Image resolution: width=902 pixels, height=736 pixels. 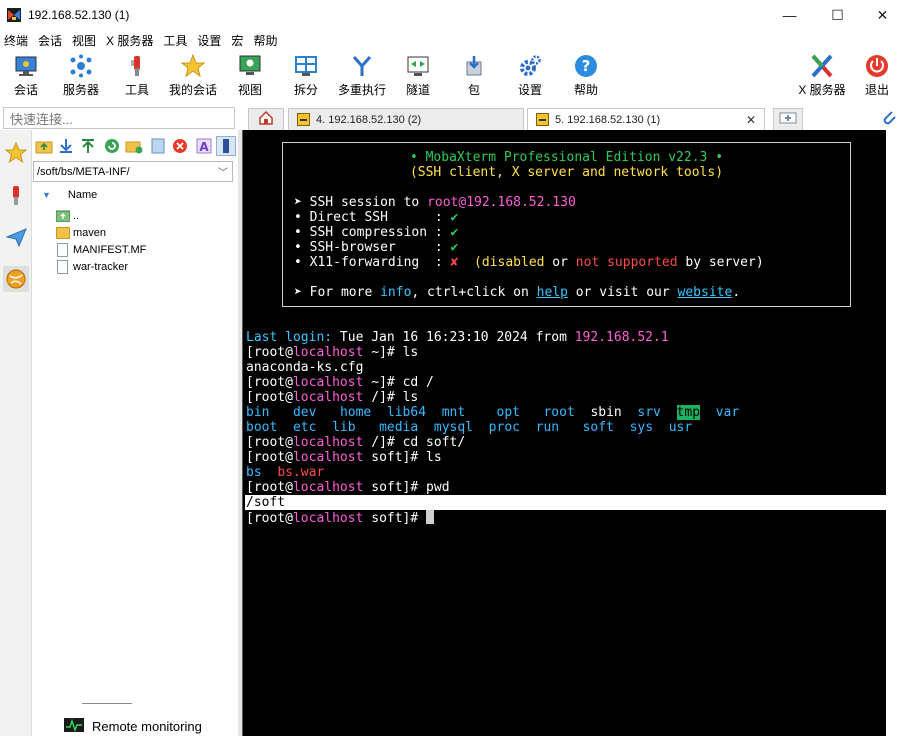 I want to click on menu-view: 视图, so click(x=85, y=40).